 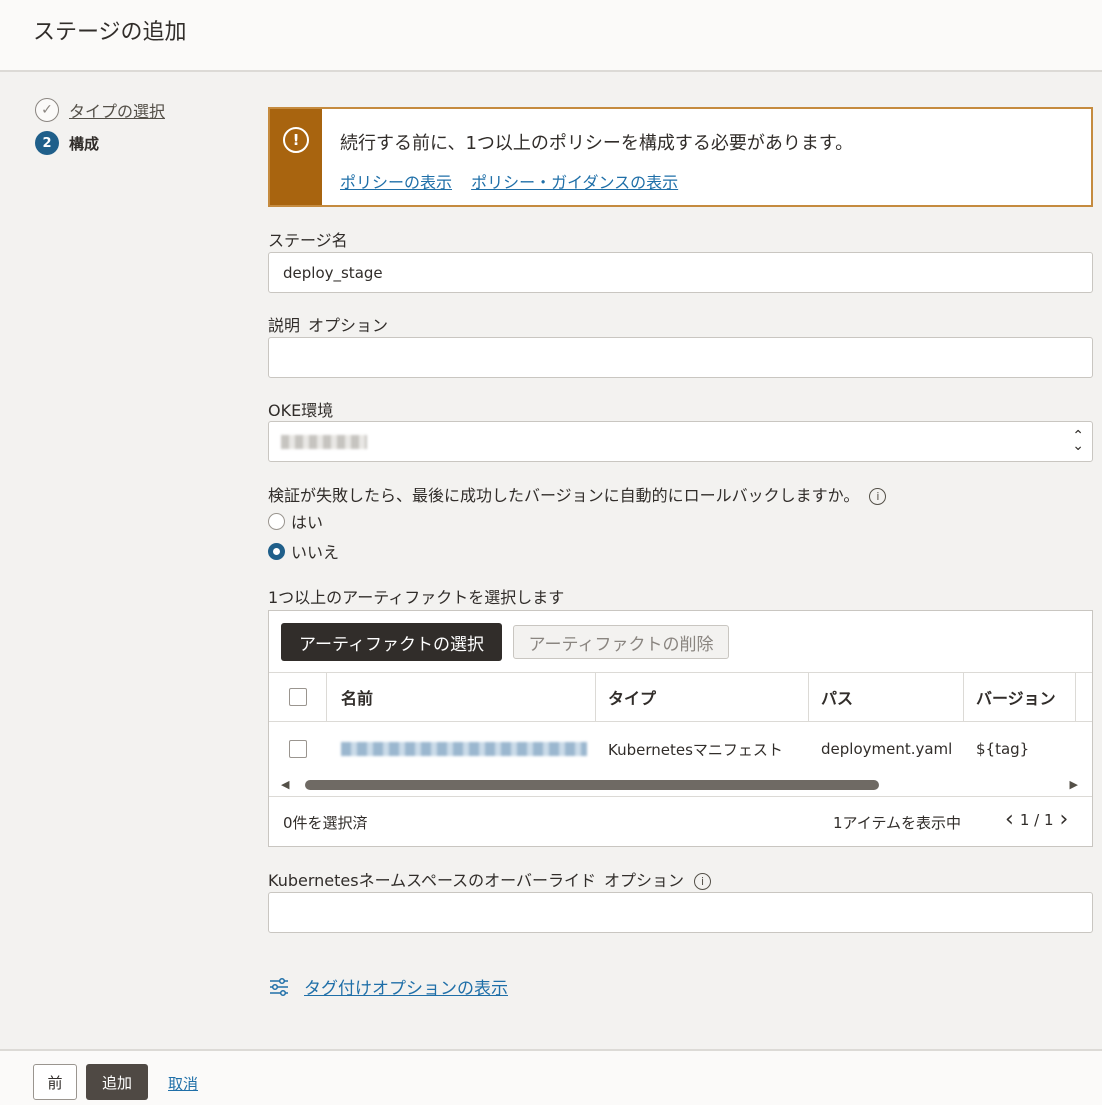 I want to click on previous-button: 前, so click(x=55, y=1082).